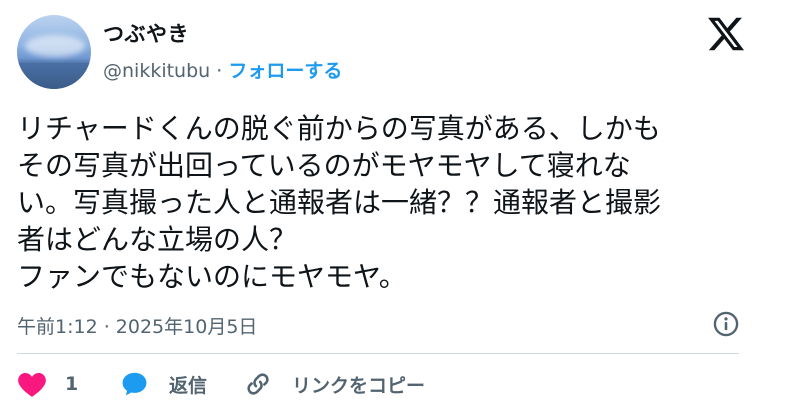 This screenshot has width=788, height=413. I want to click on like-button: 1, so click(47, 384).